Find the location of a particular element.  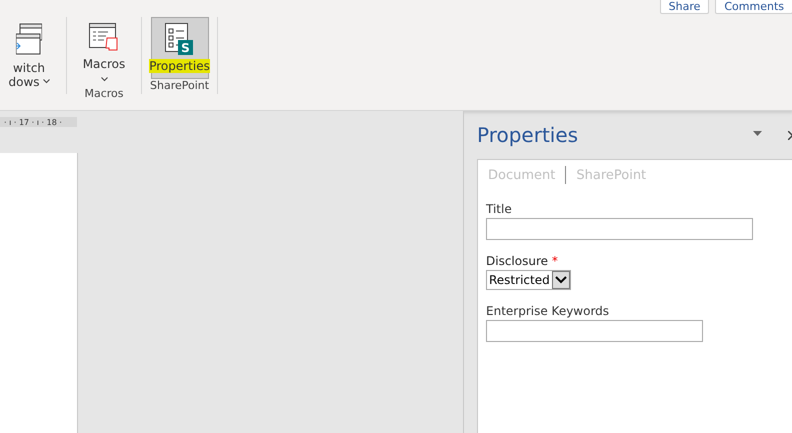

ruler: · ı · 17 · ı · 18 · is located at coordinates (38, 122).